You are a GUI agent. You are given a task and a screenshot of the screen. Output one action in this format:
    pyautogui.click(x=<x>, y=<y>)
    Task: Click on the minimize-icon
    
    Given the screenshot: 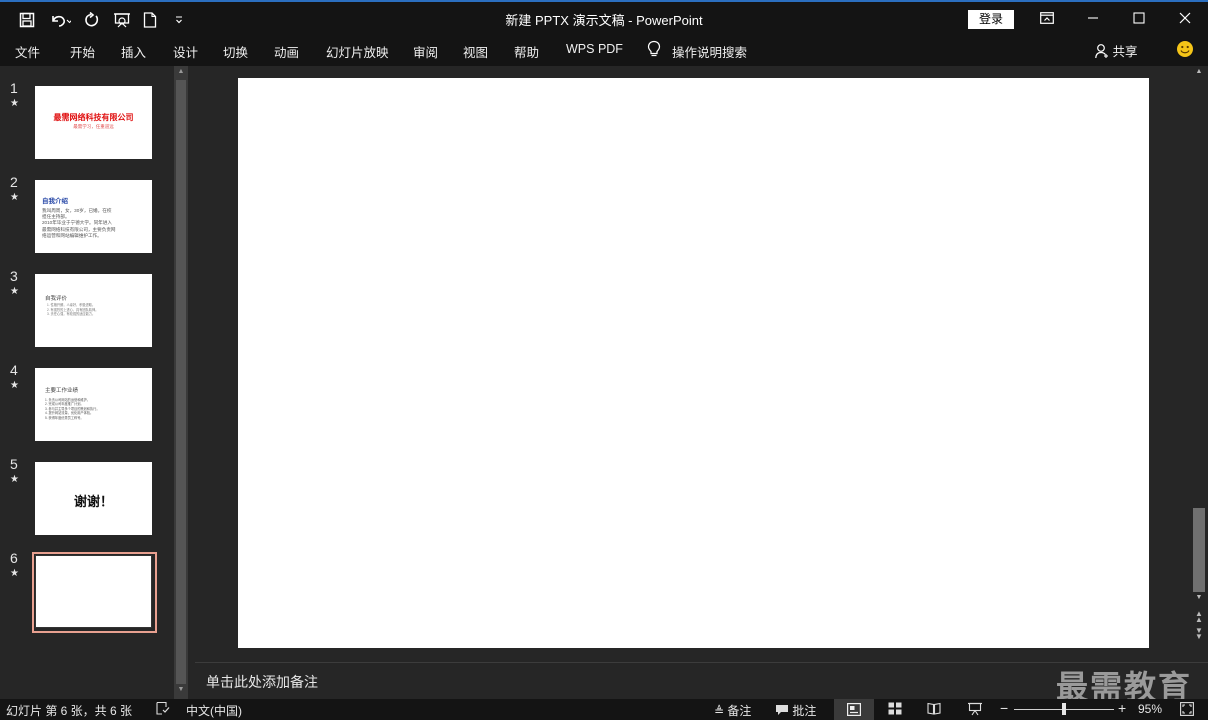 What is the action you would take?
    pyautogui.click(x=1093, y=19)
    